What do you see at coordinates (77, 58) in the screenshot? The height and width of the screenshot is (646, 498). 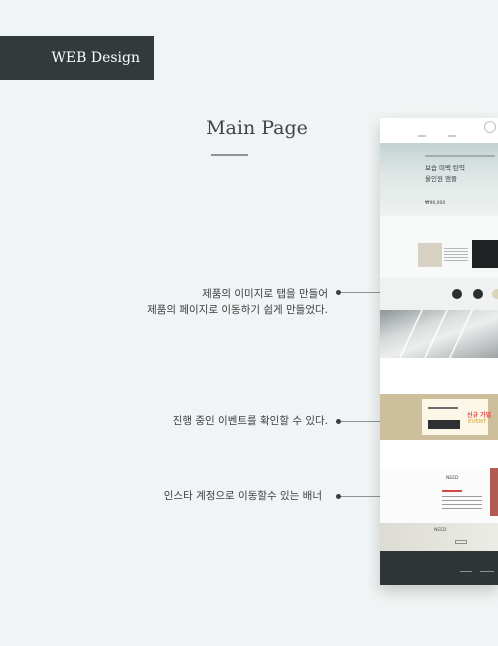 I see `section-label: WEB Design` at bounding box center [77, 58].